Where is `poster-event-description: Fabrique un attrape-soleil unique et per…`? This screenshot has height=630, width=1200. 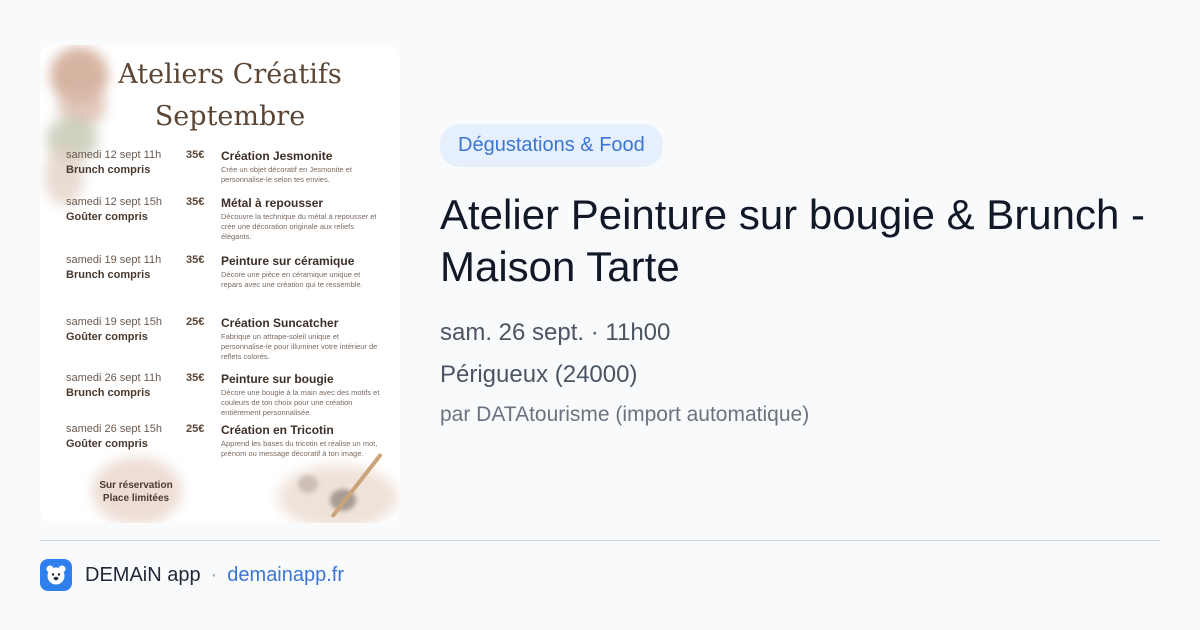
poster-event-description: Fabrique un attrape-soleil unique et per… is located at coordinates (299, 346).